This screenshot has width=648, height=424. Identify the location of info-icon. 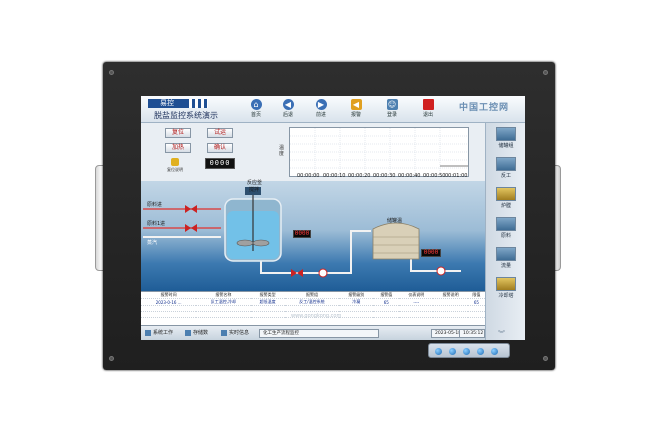
(224, 332).